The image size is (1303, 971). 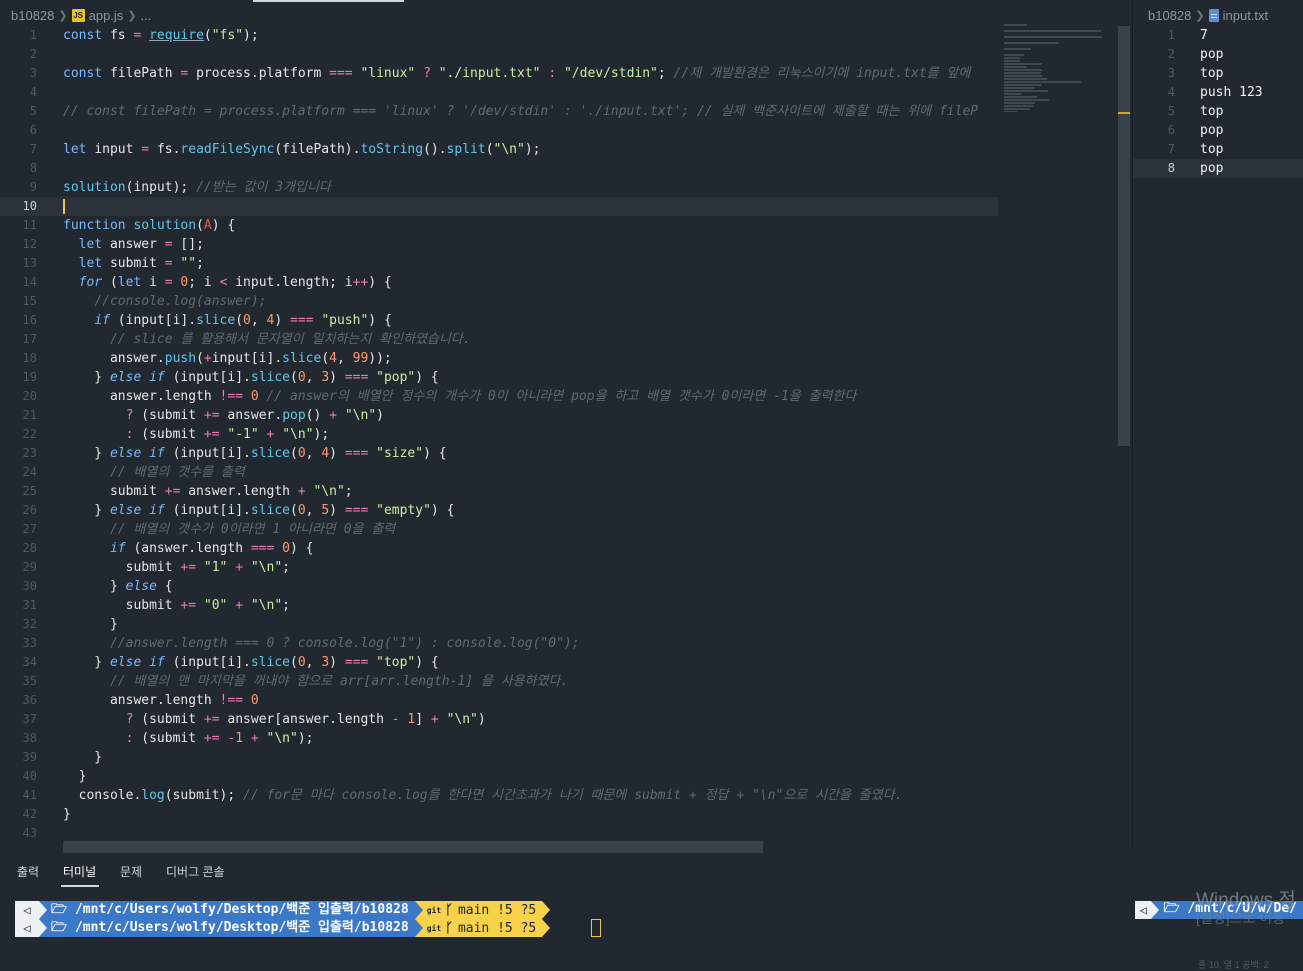 I want to click on text-line: 8 pop, so click(x=1218, y=168).